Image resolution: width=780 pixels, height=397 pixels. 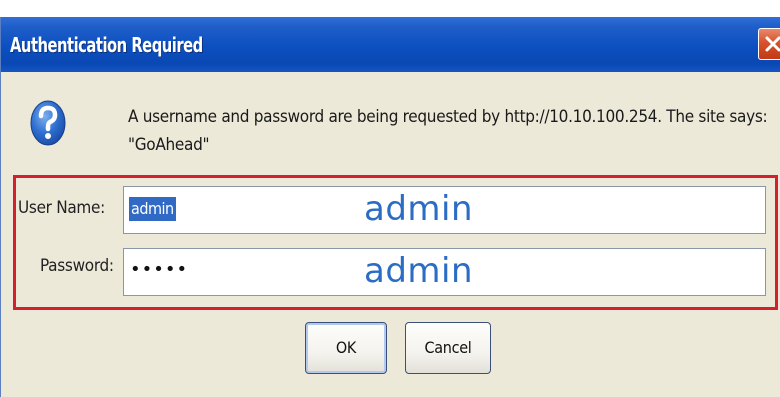 What do you see at coordinates (390, 44) in the screenshot?
I see `title-bar: Authentication Required` at bounding box center [390, 44].